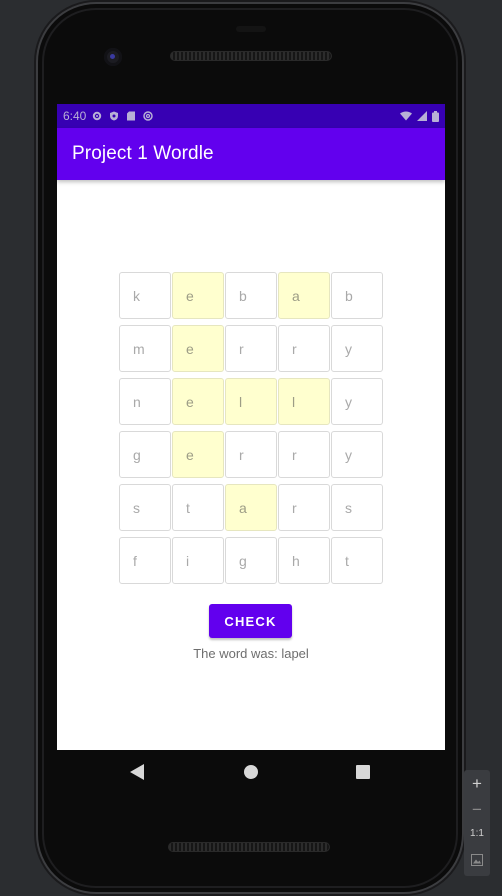  Describe the element at coordinates (406, 116) in the screenshot. I see `wifi-icon` at that location.